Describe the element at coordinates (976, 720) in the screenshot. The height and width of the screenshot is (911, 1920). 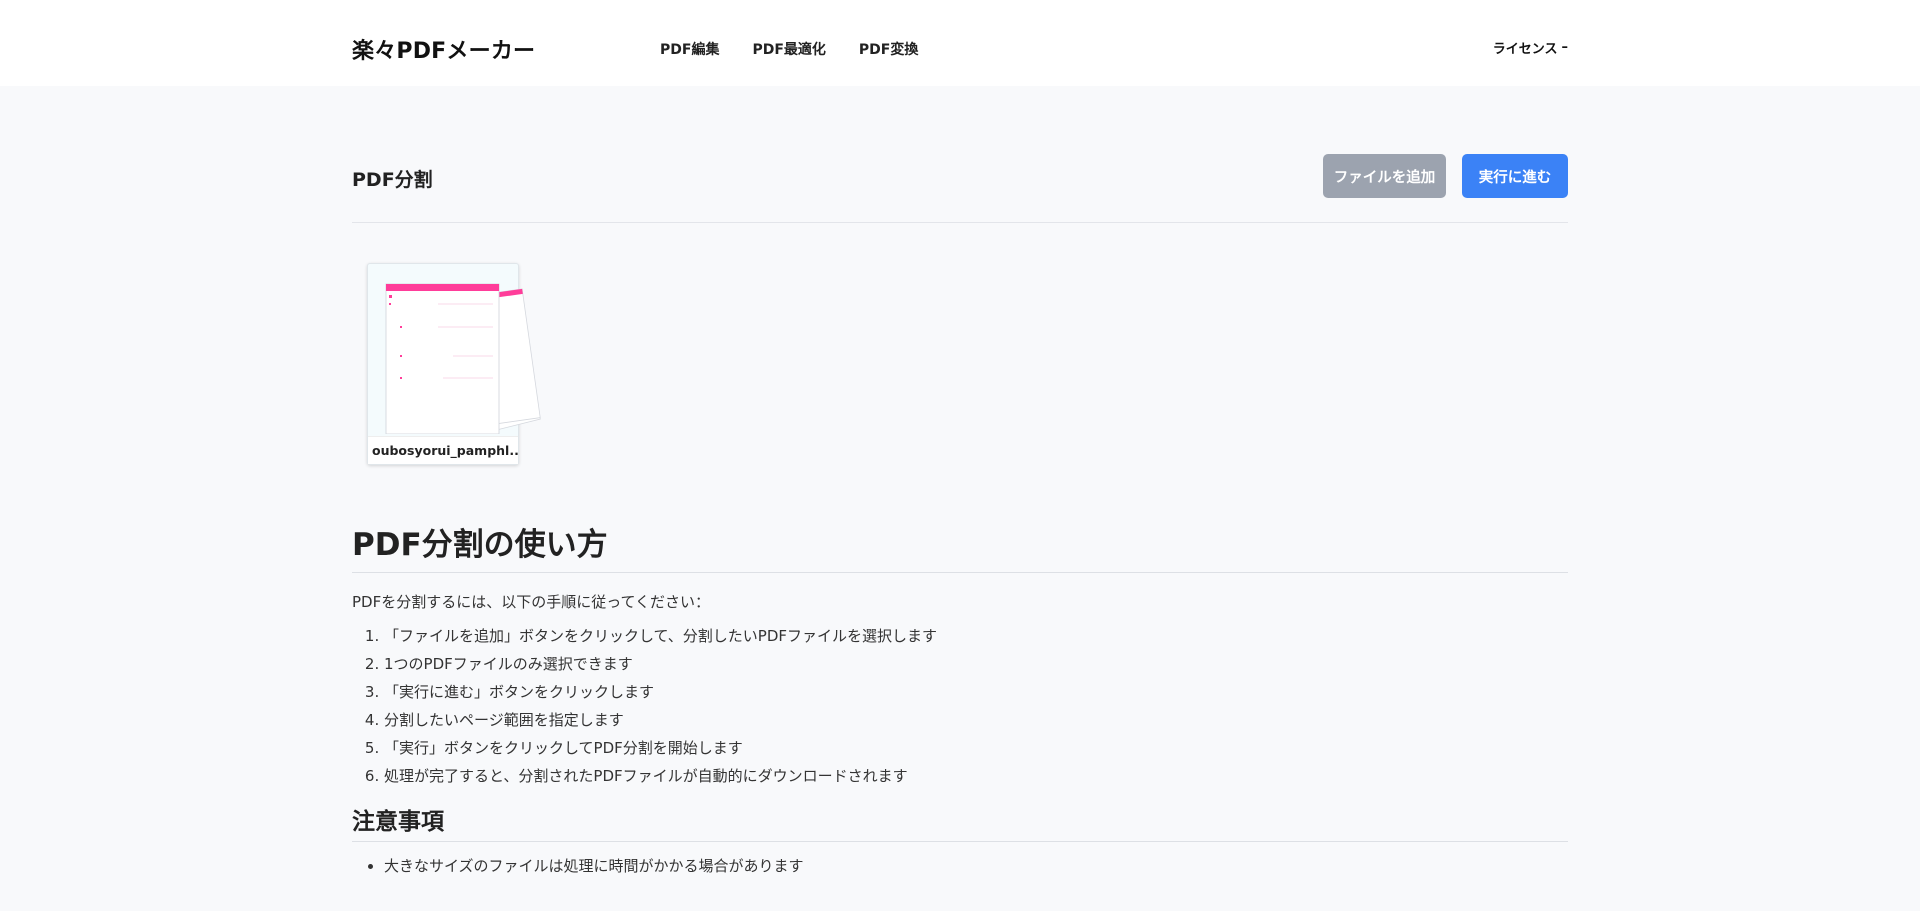
I see `step-item: 分割したいページ範囲を指定します` at that location.